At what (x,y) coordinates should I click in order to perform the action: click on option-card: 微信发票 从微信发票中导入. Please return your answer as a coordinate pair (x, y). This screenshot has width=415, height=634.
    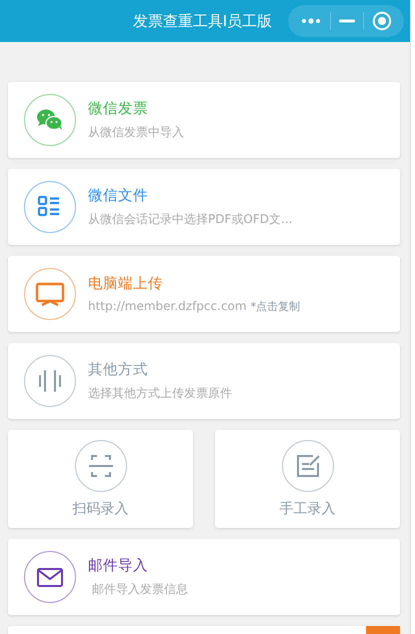
    Looking at the image, I should click on (204, 120).